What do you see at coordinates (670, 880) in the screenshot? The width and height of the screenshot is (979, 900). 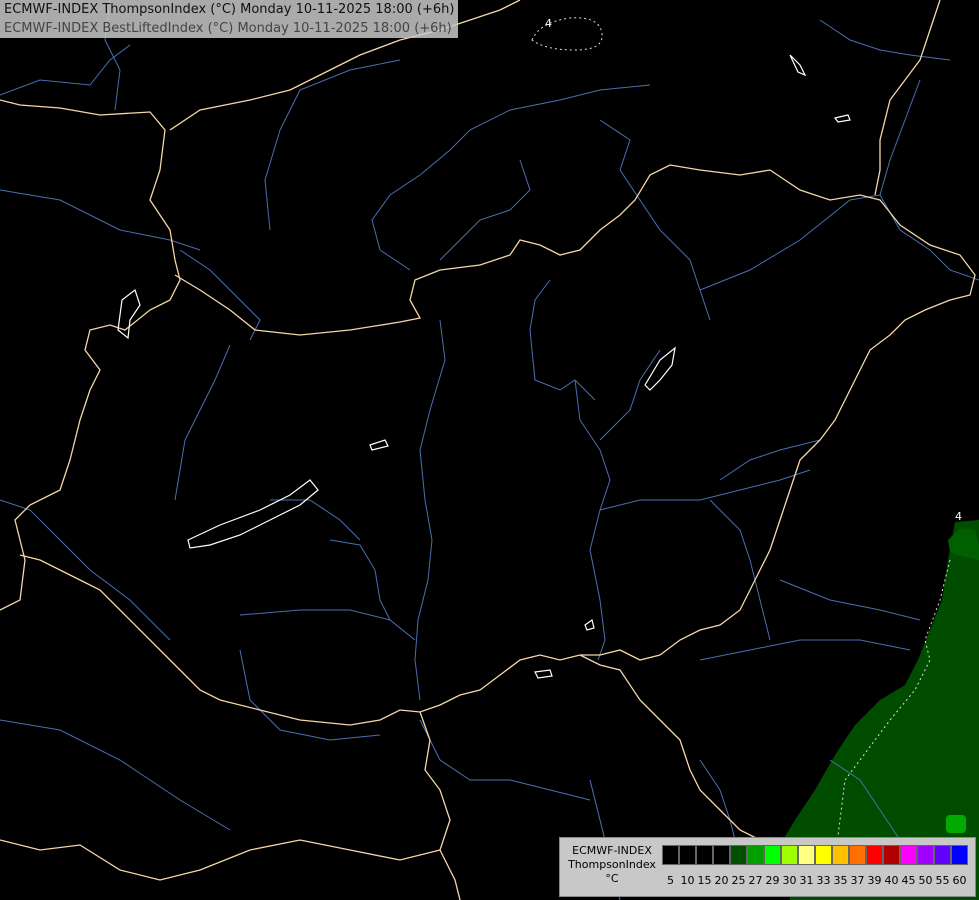 I see `legend-tick-label: 5` at bounding box center [670, 880].